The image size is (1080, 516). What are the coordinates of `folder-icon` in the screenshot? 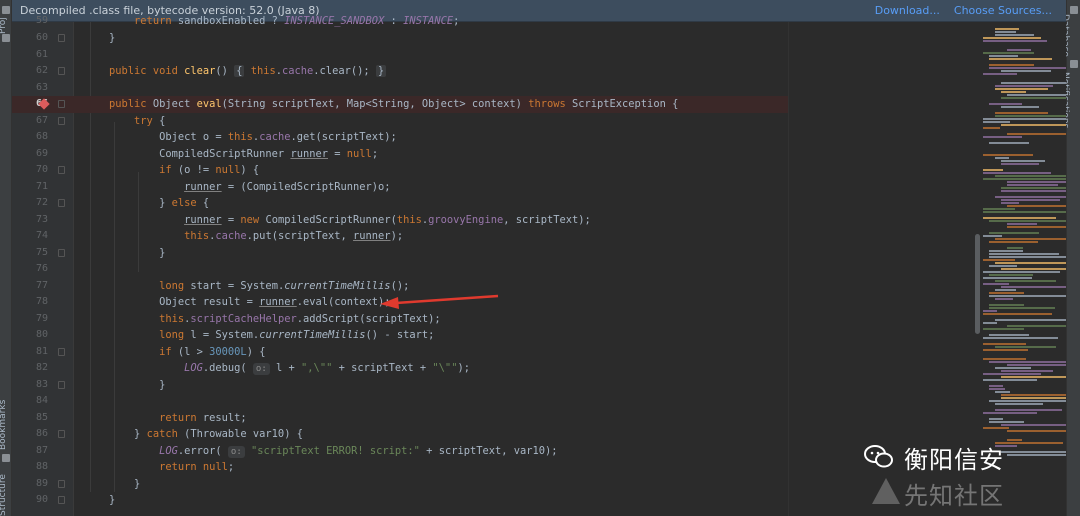 It's located at (6, 38).